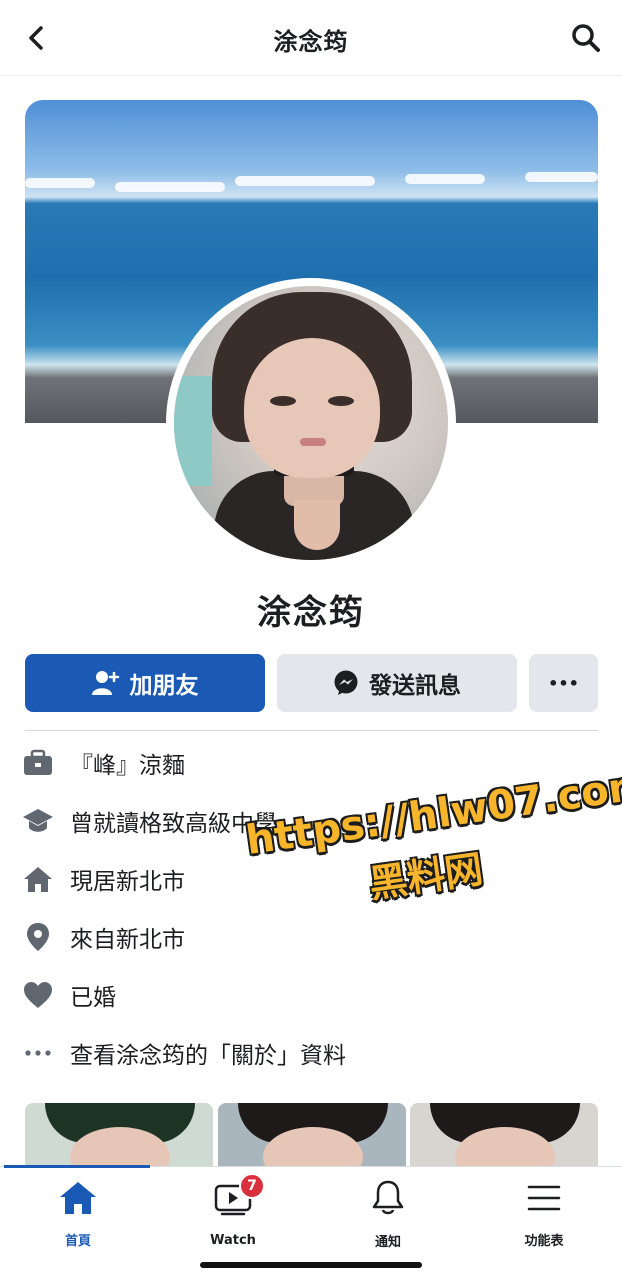 This screenshot has height=1280, width=622. I want to click on tab-label: 通知, so click(387, 1242).